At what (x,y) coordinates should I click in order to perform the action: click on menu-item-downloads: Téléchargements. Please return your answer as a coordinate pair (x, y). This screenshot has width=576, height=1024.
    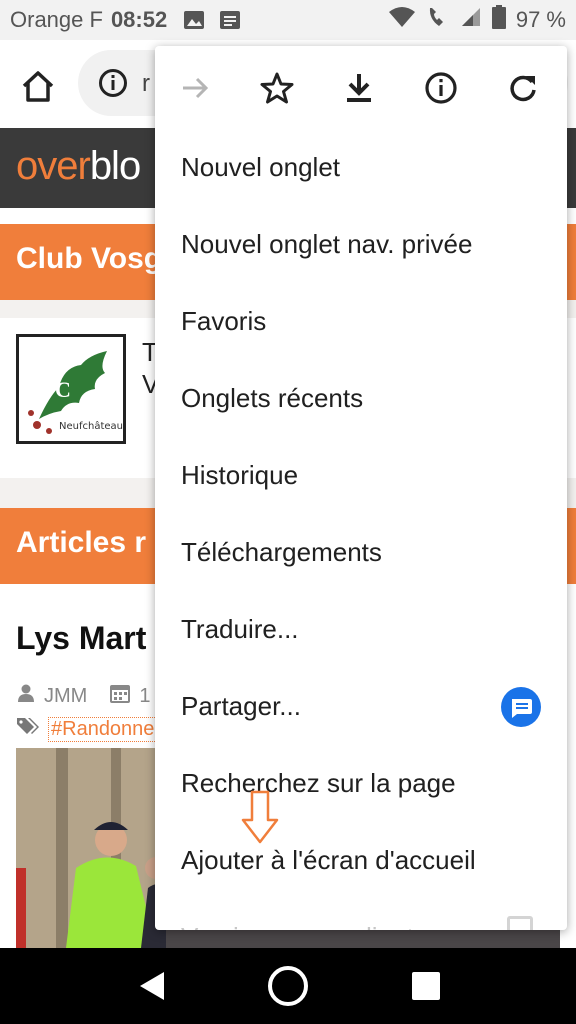
    Looking at the image, I should click on (361, 555).